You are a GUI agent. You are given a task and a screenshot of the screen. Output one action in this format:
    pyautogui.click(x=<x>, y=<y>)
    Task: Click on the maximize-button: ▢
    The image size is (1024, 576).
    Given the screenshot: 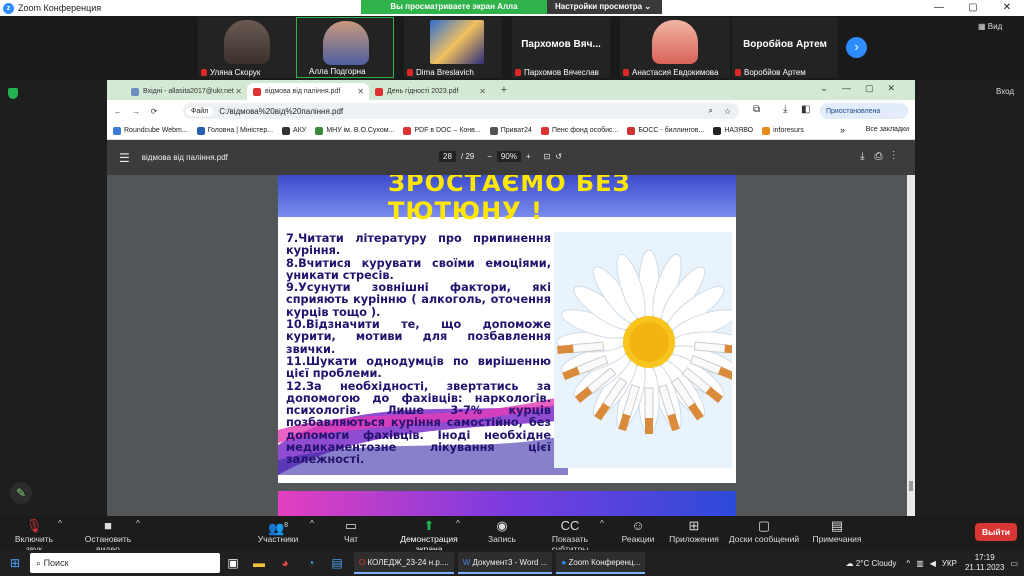 What is the action you would take?
    pyautogui.click(x=973, y=8)
    